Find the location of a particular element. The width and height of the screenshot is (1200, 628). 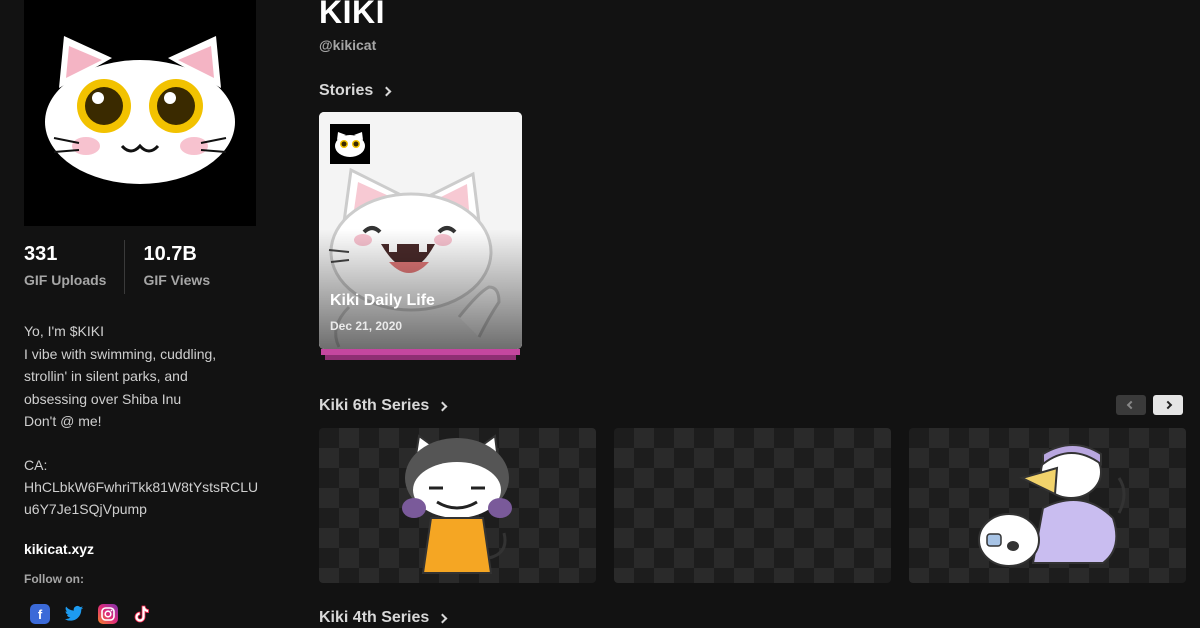

chevron-left-icon is located at coordinates (1131, 405).